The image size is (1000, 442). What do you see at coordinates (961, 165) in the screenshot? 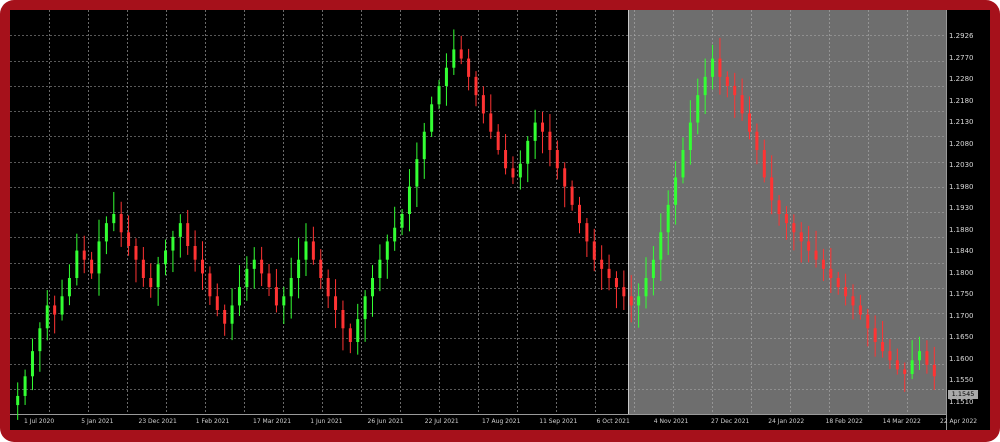
I see `price-axis-label: 1.2030` at bounding box center [961, 165].